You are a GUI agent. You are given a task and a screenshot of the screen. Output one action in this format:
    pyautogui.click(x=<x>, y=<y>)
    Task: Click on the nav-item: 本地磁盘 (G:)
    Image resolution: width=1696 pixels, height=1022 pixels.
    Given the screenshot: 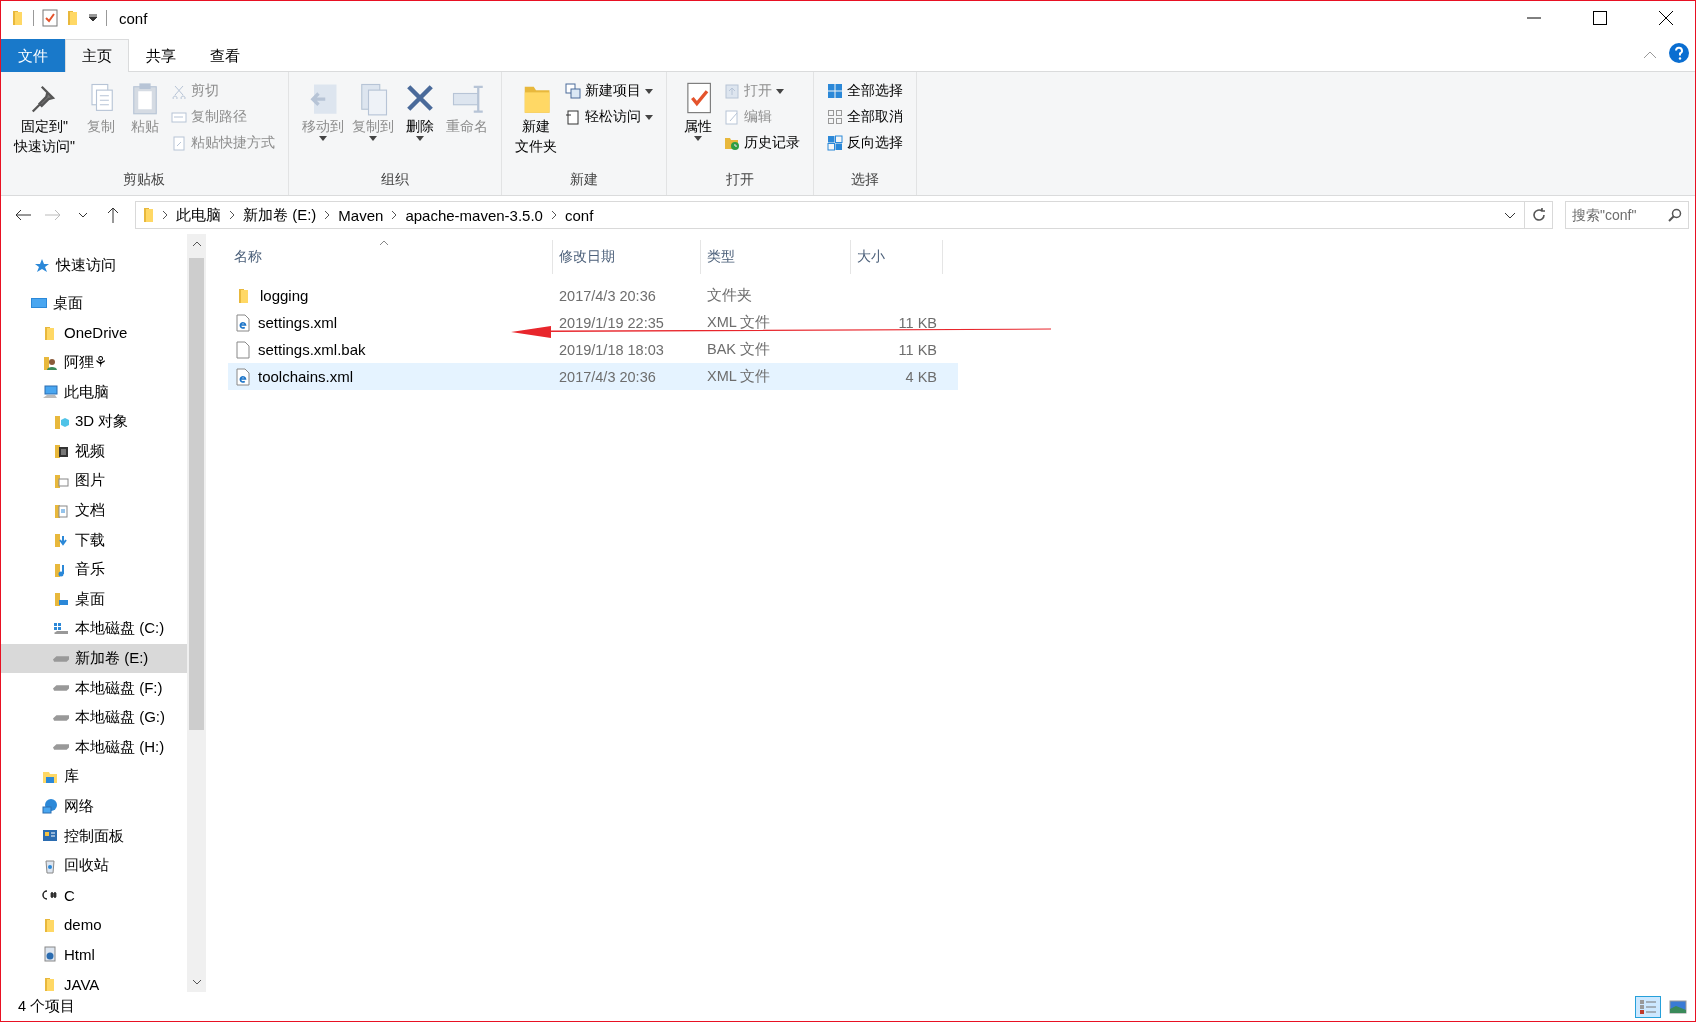 What is the action you would take?
    pyautogui.click(x=94, y=717)
    